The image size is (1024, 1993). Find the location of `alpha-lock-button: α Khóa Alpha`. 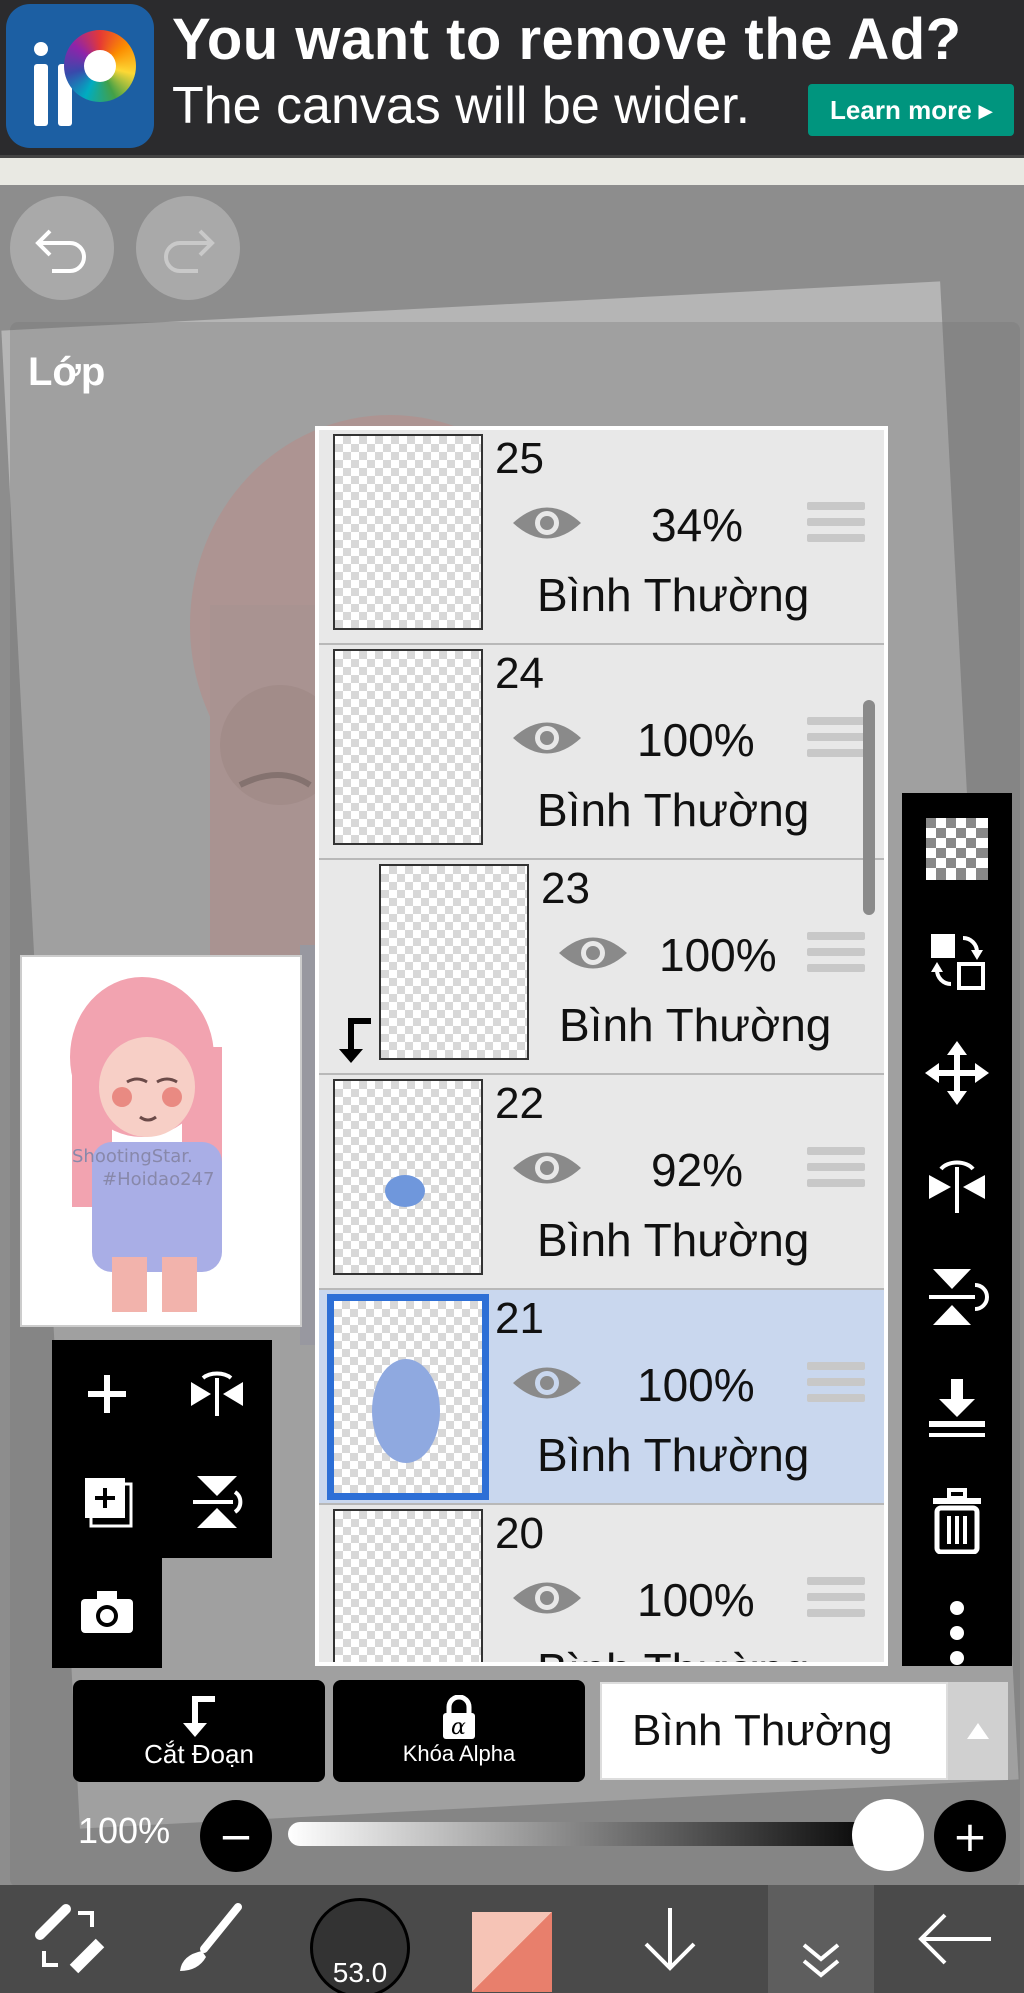

alpha-lock-button: α Khóa Alpha is located at coordinates (459, 1731).